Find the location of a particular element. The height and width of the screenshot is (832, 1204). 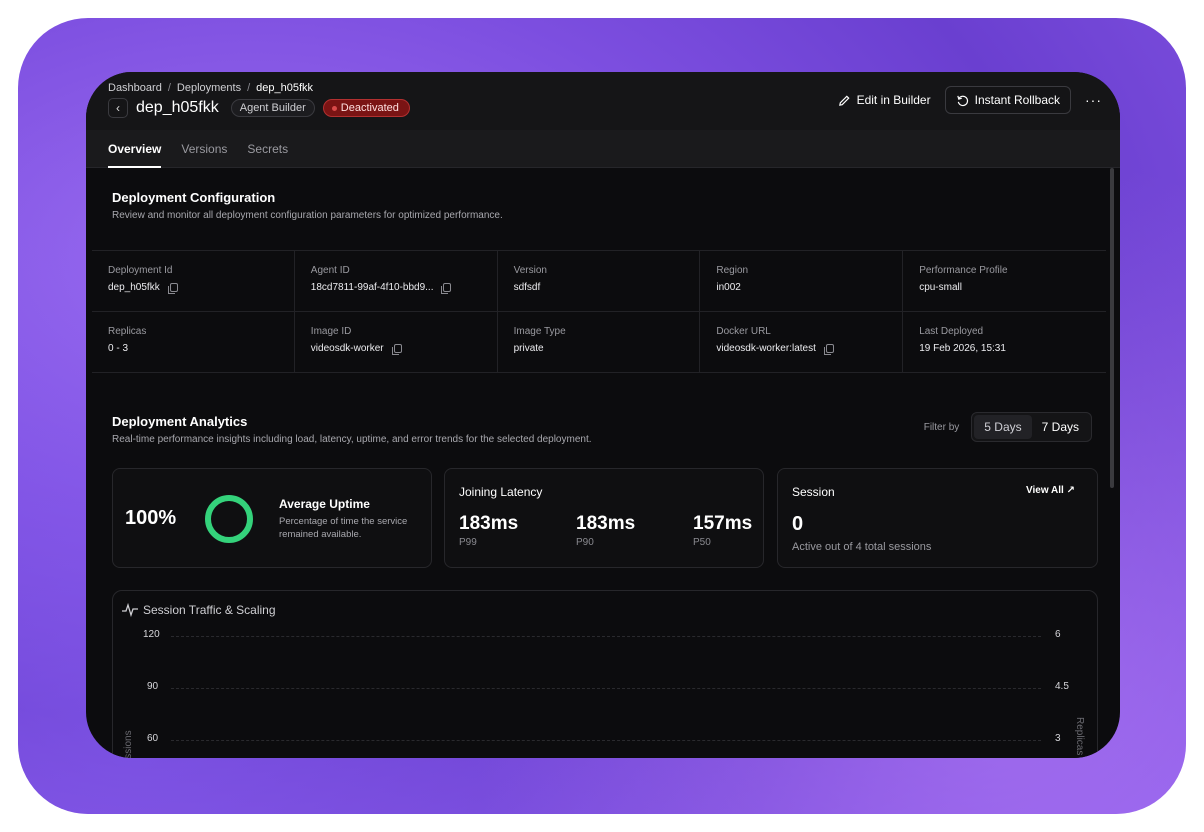

y-tick-label: 90 is located at coordinates (153, 686).